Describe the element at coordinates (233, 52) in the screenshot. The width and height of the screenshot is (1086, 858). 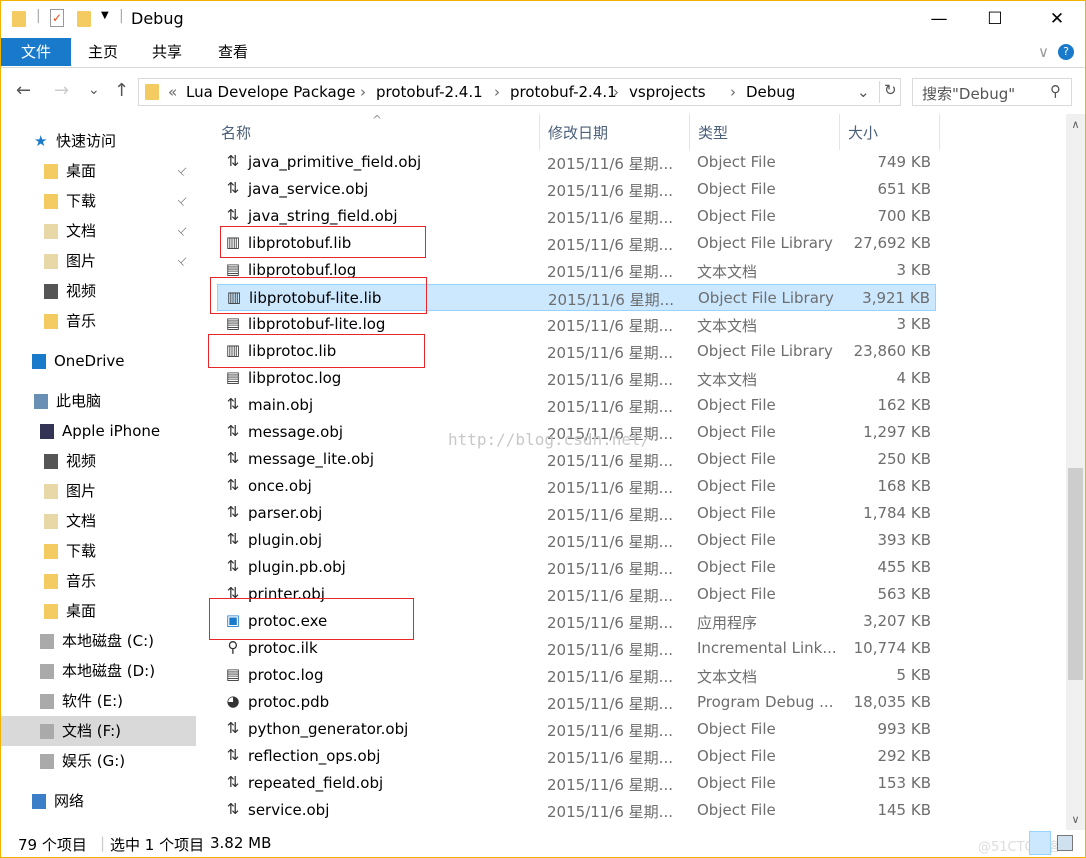
I see `tab-view: 查看` at that location.